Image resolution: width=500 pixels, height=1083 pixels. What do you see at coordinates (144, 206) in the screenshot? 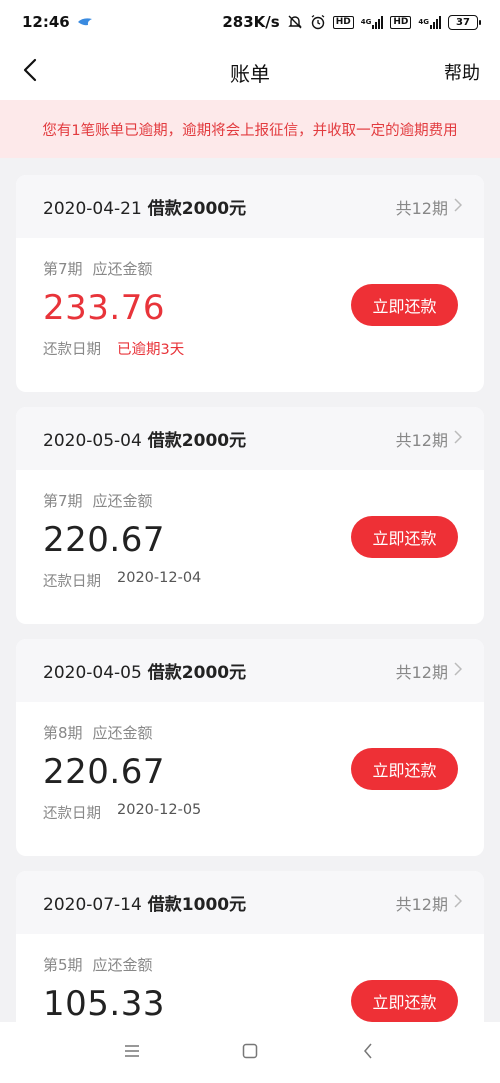
I see `bill-loan-info: 2020-04-21 借款2000元` at bounding box center [144, 206].